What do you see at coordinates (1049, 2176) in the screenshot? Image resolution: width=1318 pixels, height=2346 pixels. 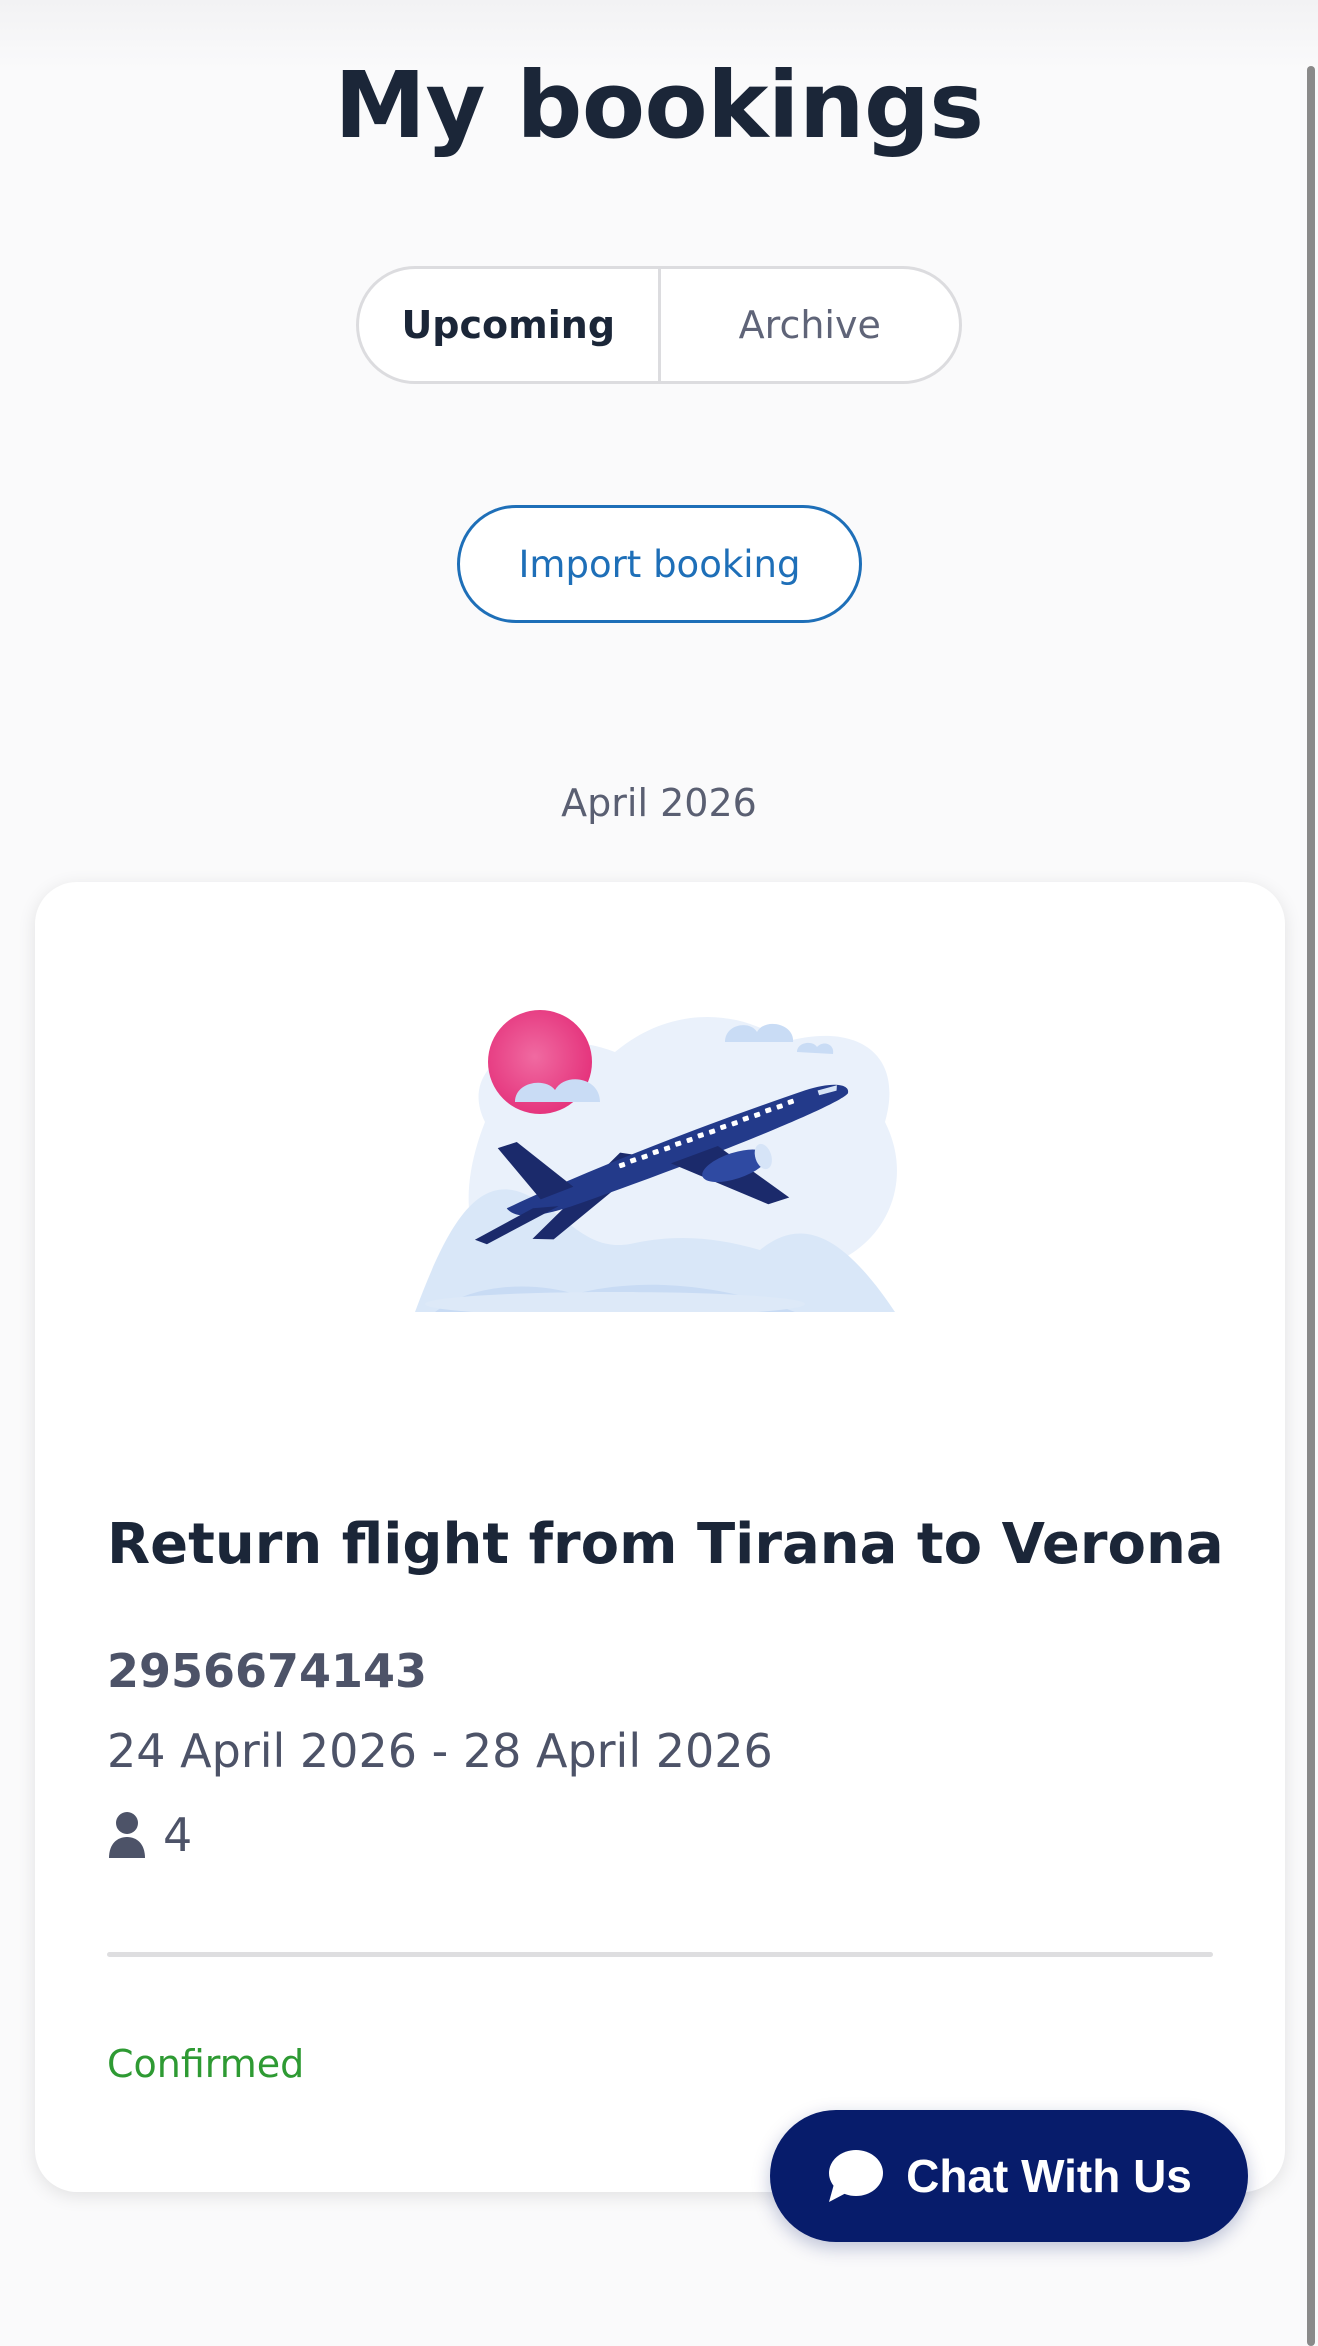 I see `chat-label: Chat With Us` at bounding box center [1049, 2176].